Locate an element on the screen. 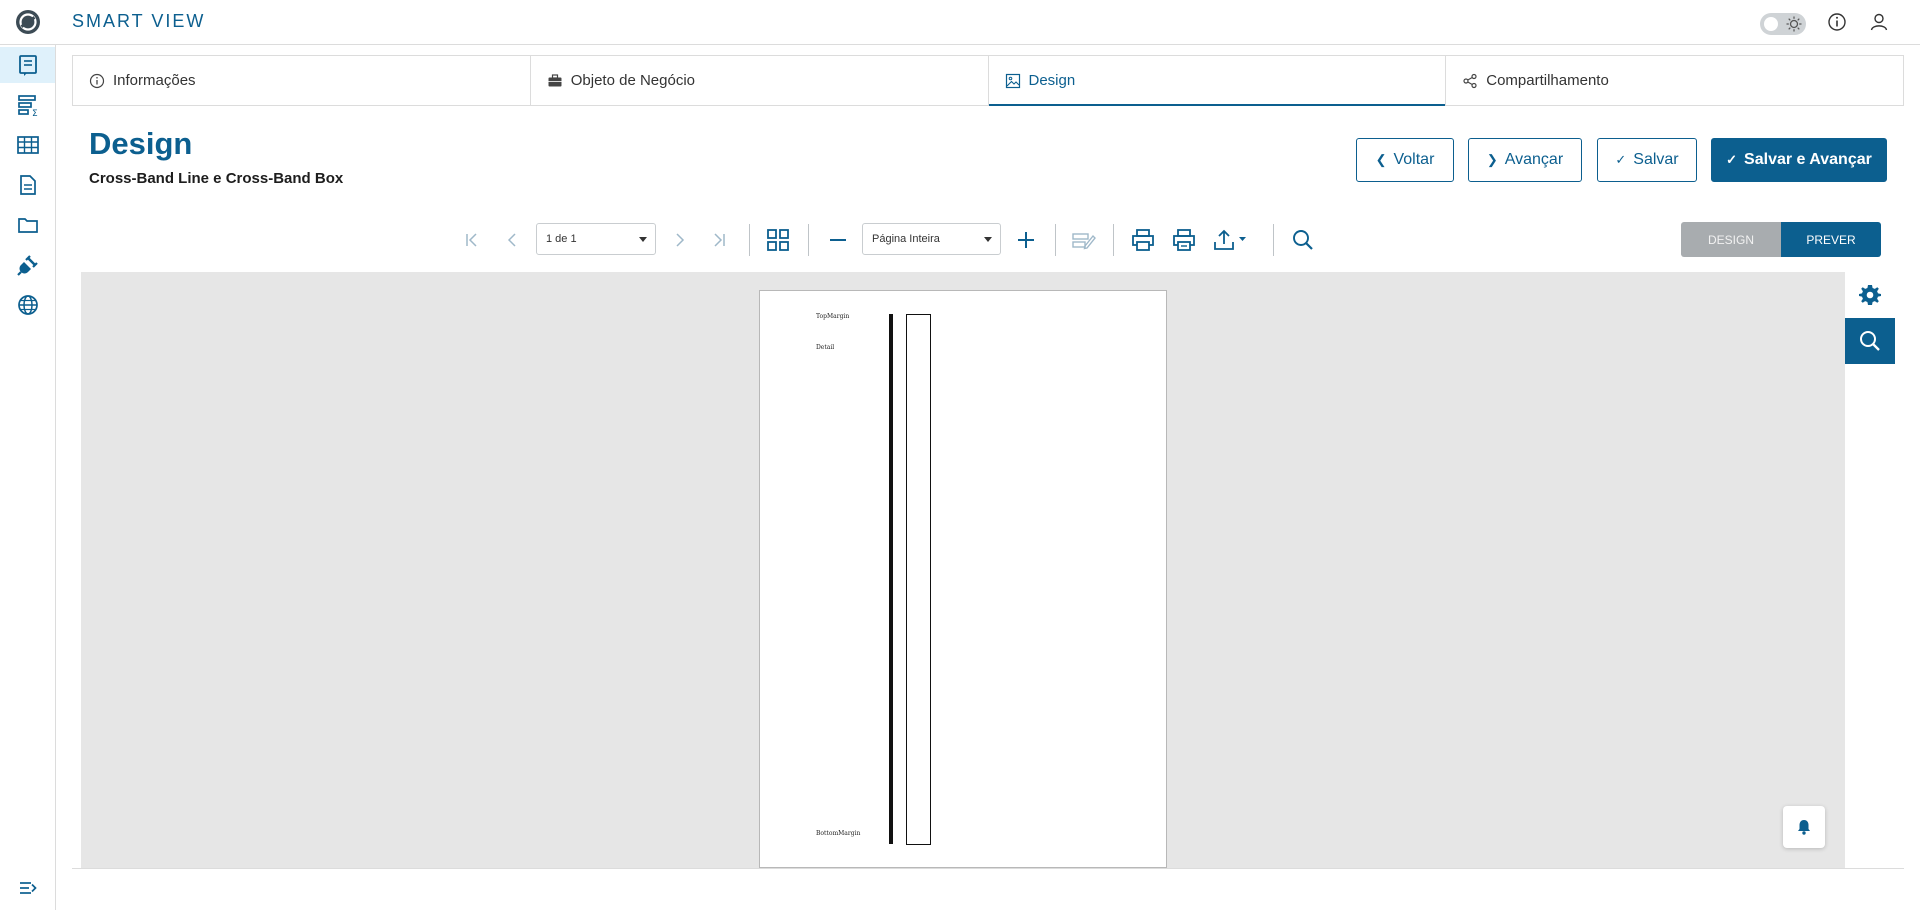 Image resolution: width=1920 pixels, height=910 pixels. svg-text: Σ is located at coordinates (35, 113).